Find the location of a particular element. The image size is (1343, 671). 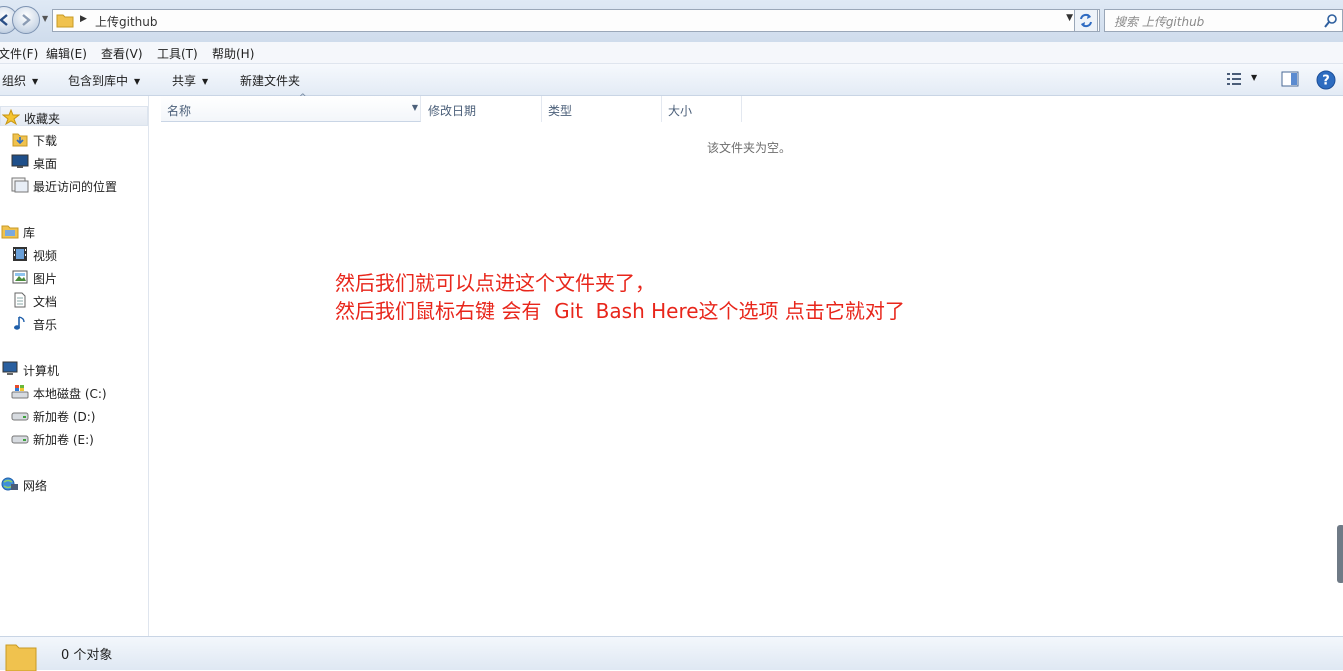

column-header-date-modified: 修改日期 is located at coordinates (482, 109).